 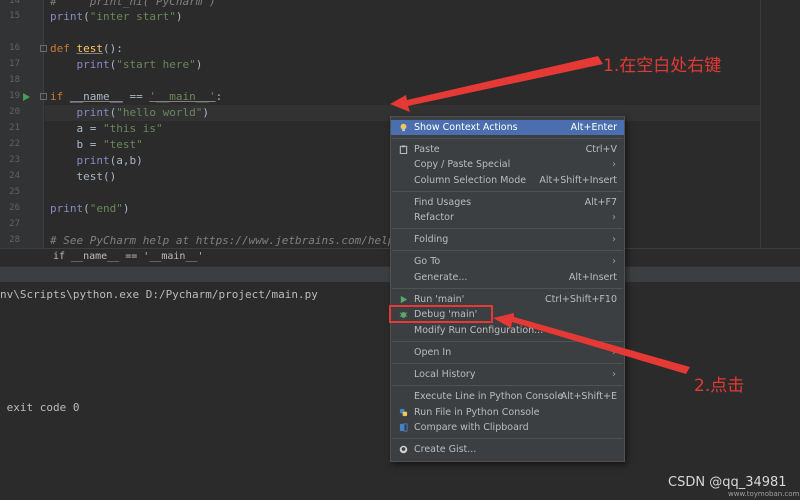 I want to click on code-line-22: b = "test", so click(x=96, y=145).